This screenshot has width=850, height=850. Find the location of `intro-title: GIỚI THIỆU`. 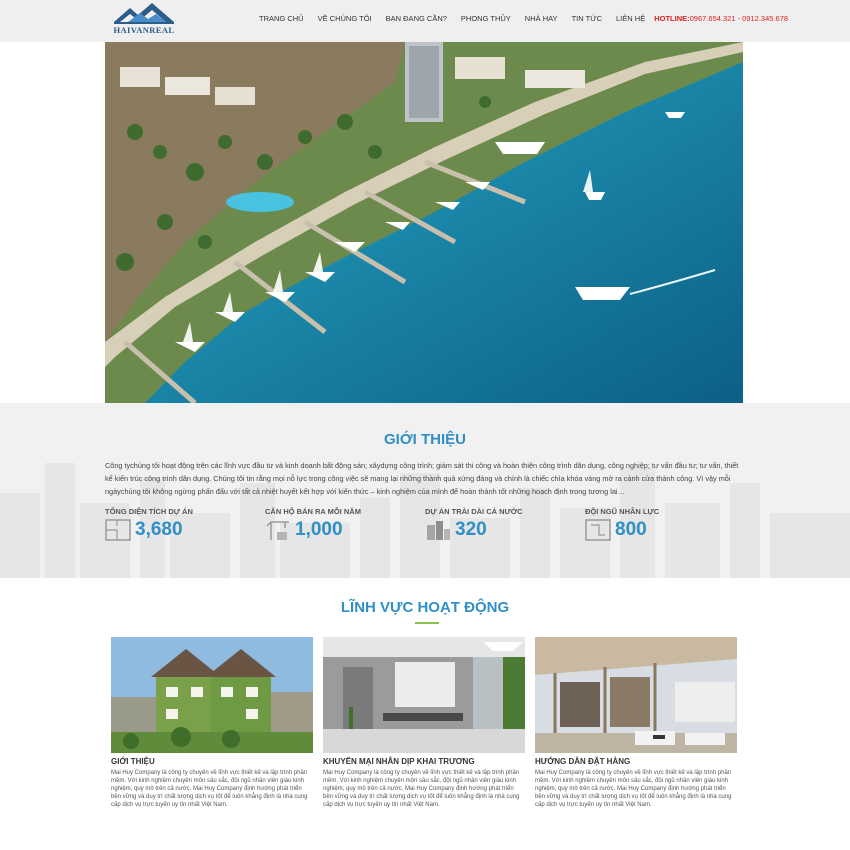

intro-title: GIỚI THIỆU is located at coordinates (425, 439).